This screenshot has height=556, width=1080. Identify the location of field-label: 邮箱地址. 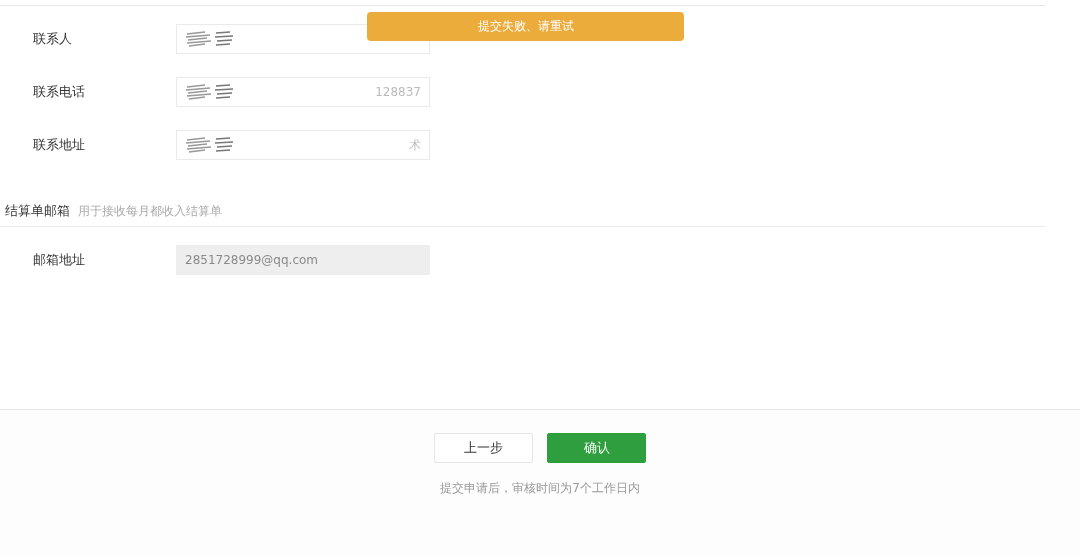
(59, 260).